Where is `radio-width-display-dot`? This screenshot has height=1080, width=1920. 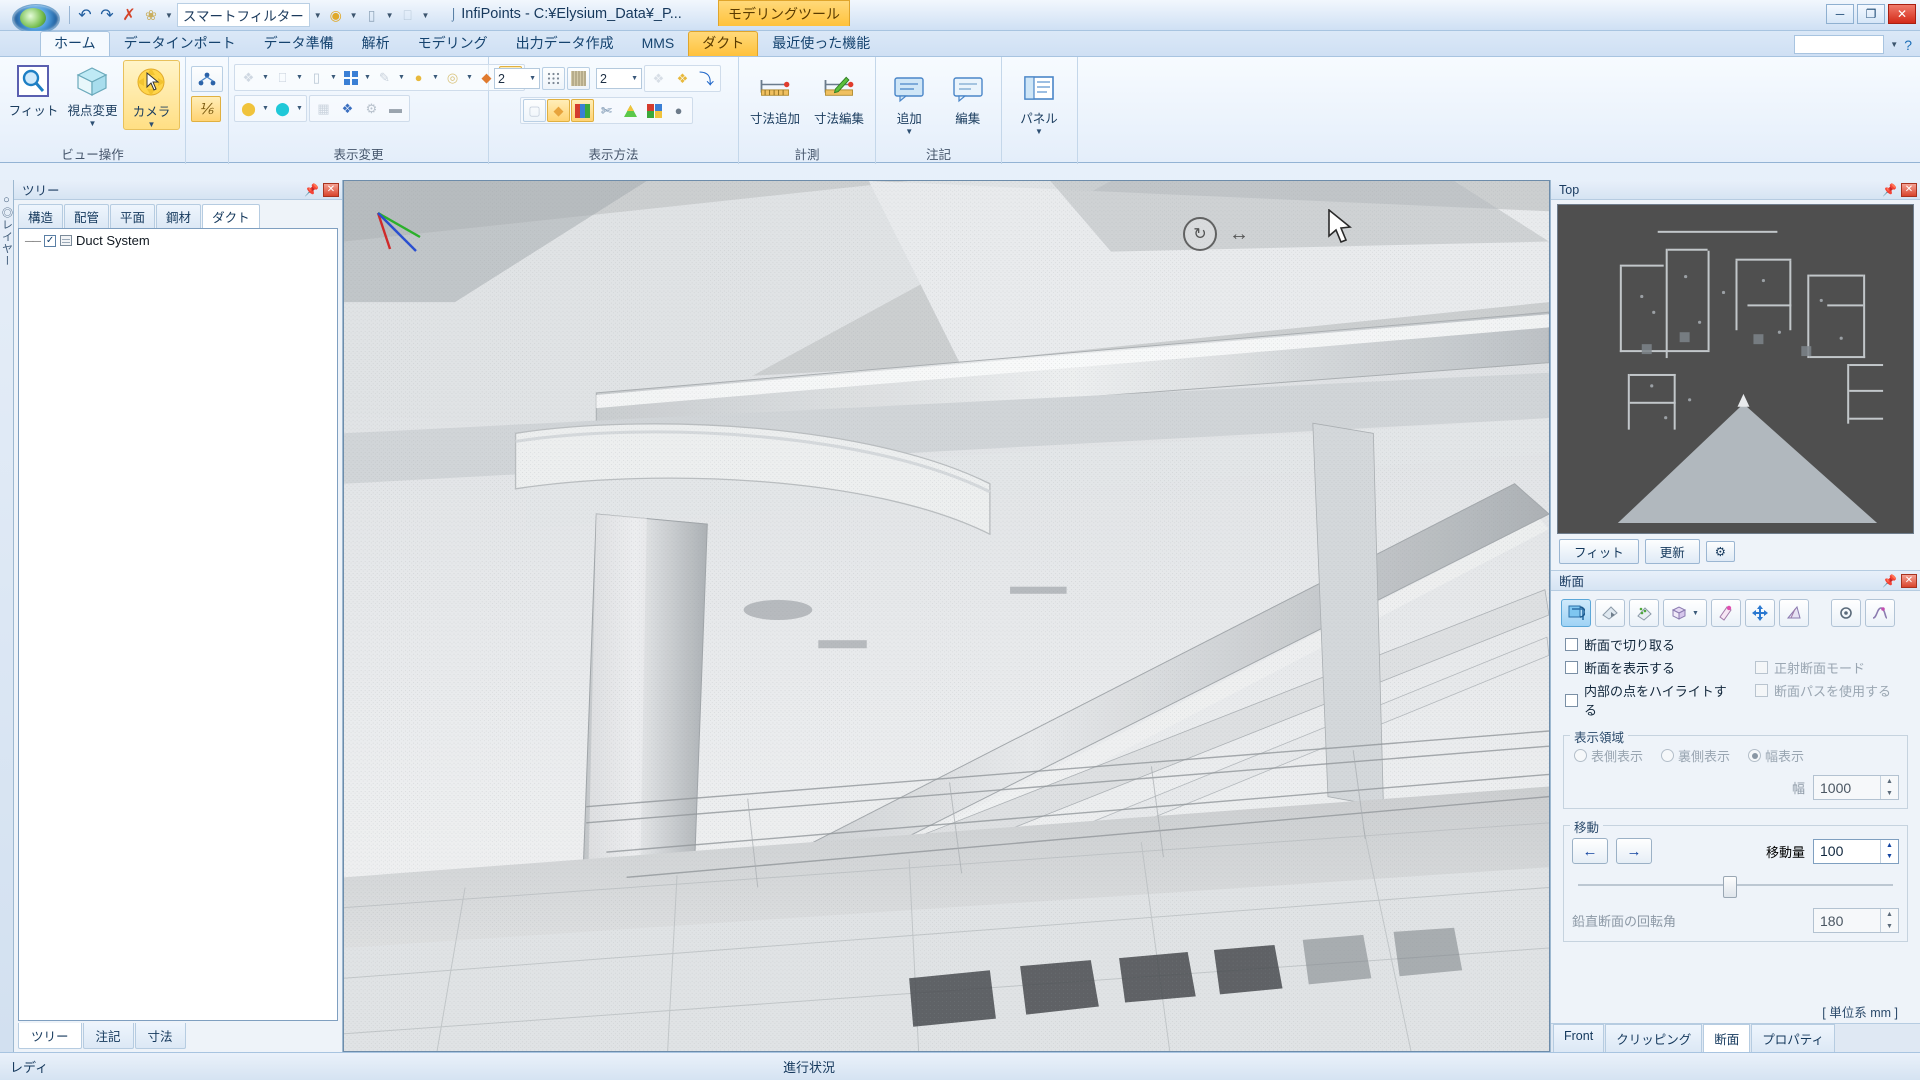 radio-width-display-dot is located at coordinates (1755, 755).